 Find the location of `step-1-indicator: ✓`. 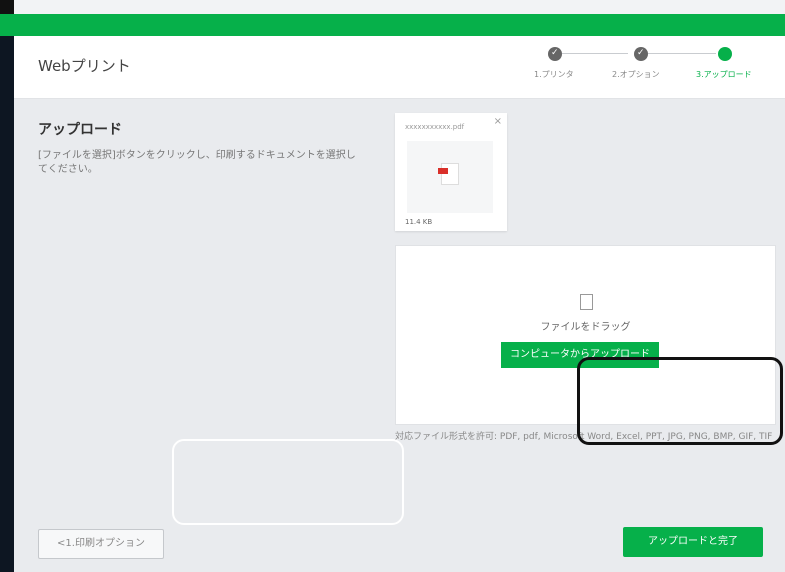

step-1-indicator: ✓ is located at coordinates (555, 54).